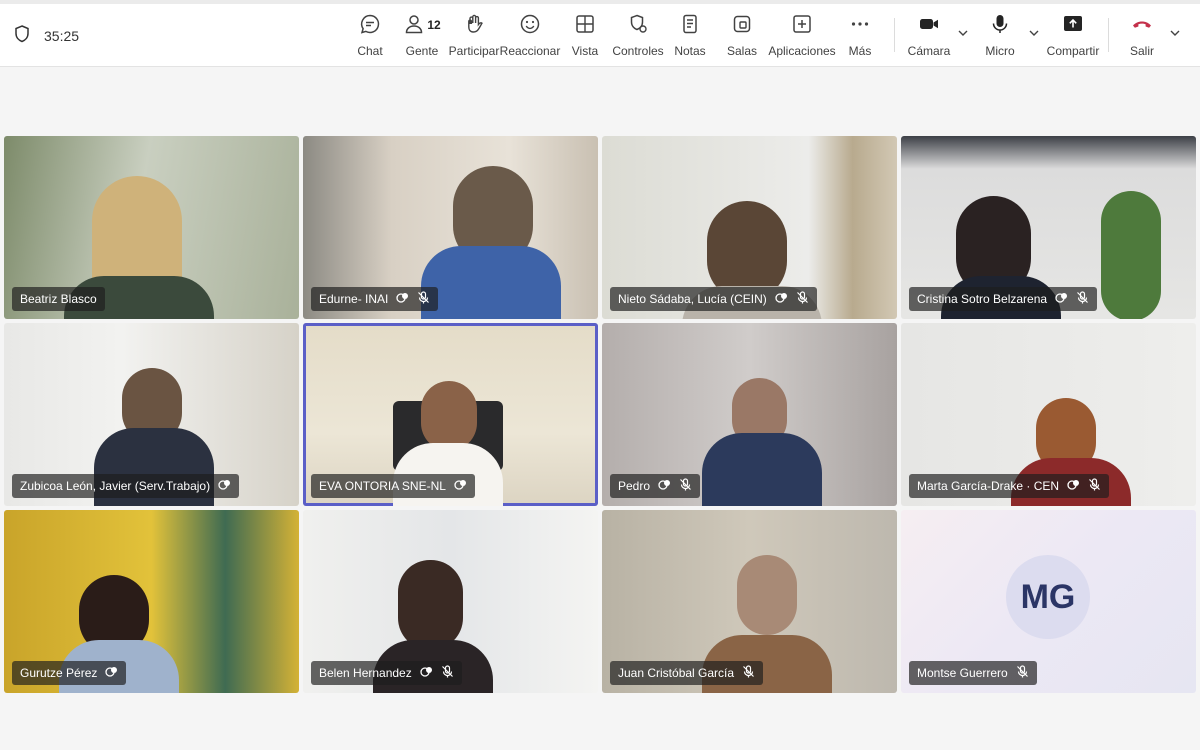  I want to click on elapsed-time: 35:25, so click(62, 35).